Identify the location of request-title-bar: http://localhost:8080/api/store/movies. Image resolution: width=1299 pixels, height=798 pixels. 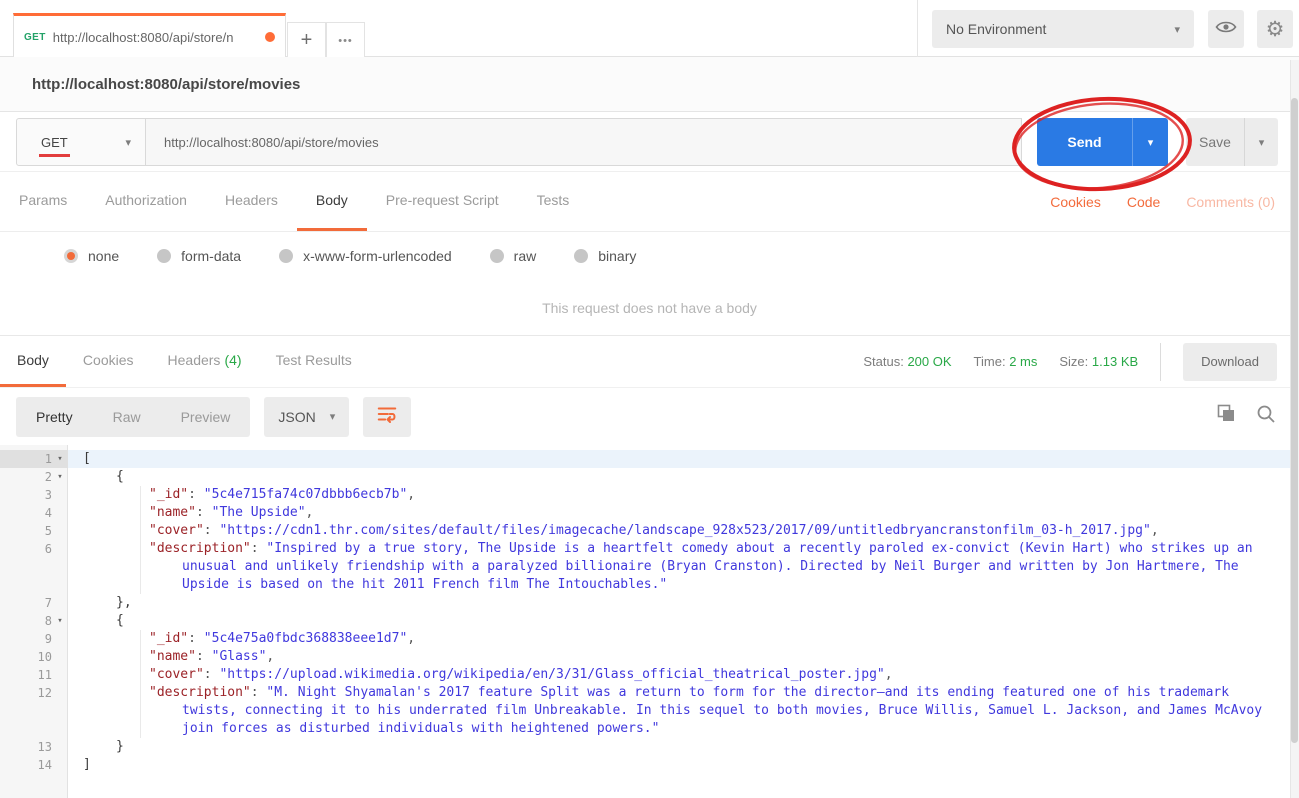
(649, 84).